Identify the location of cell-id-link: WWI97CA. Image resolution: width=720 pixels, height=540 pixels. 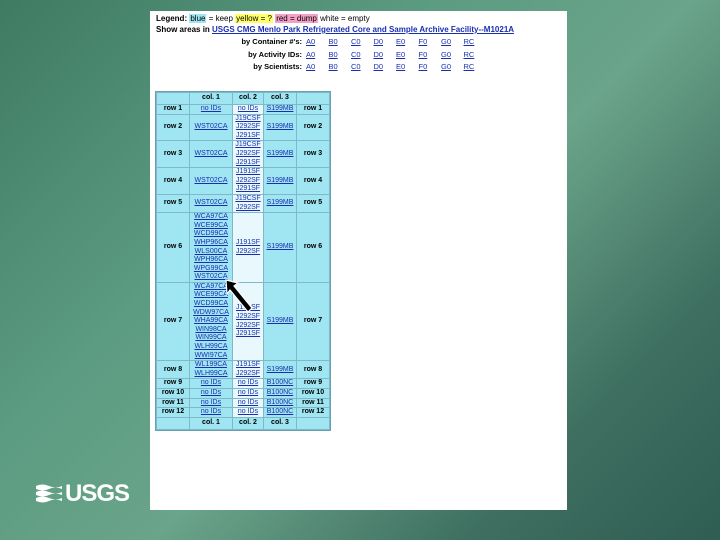
(211, 356).